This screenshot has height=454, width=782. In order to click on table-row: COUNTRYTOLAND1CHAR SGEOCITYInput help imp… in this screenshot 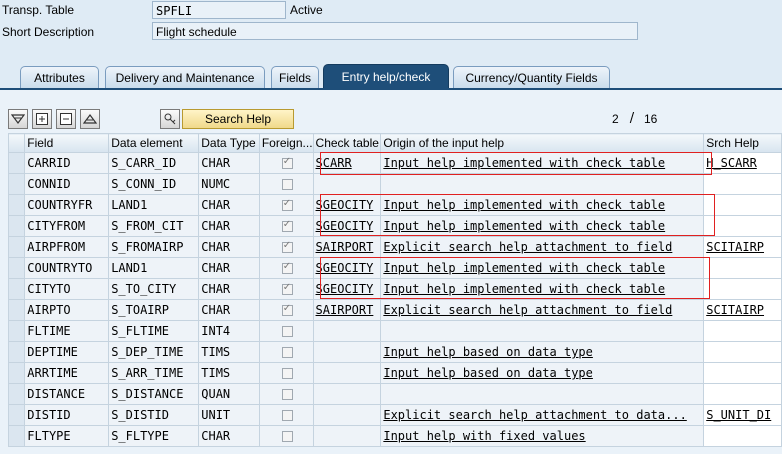, I will do `click(394, 268)`.